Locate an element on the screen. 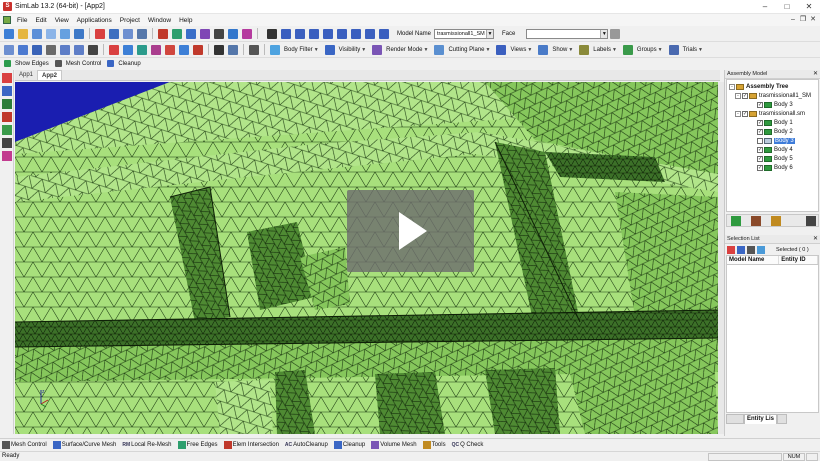  geometry-icon is located at coordinates (7, 78).